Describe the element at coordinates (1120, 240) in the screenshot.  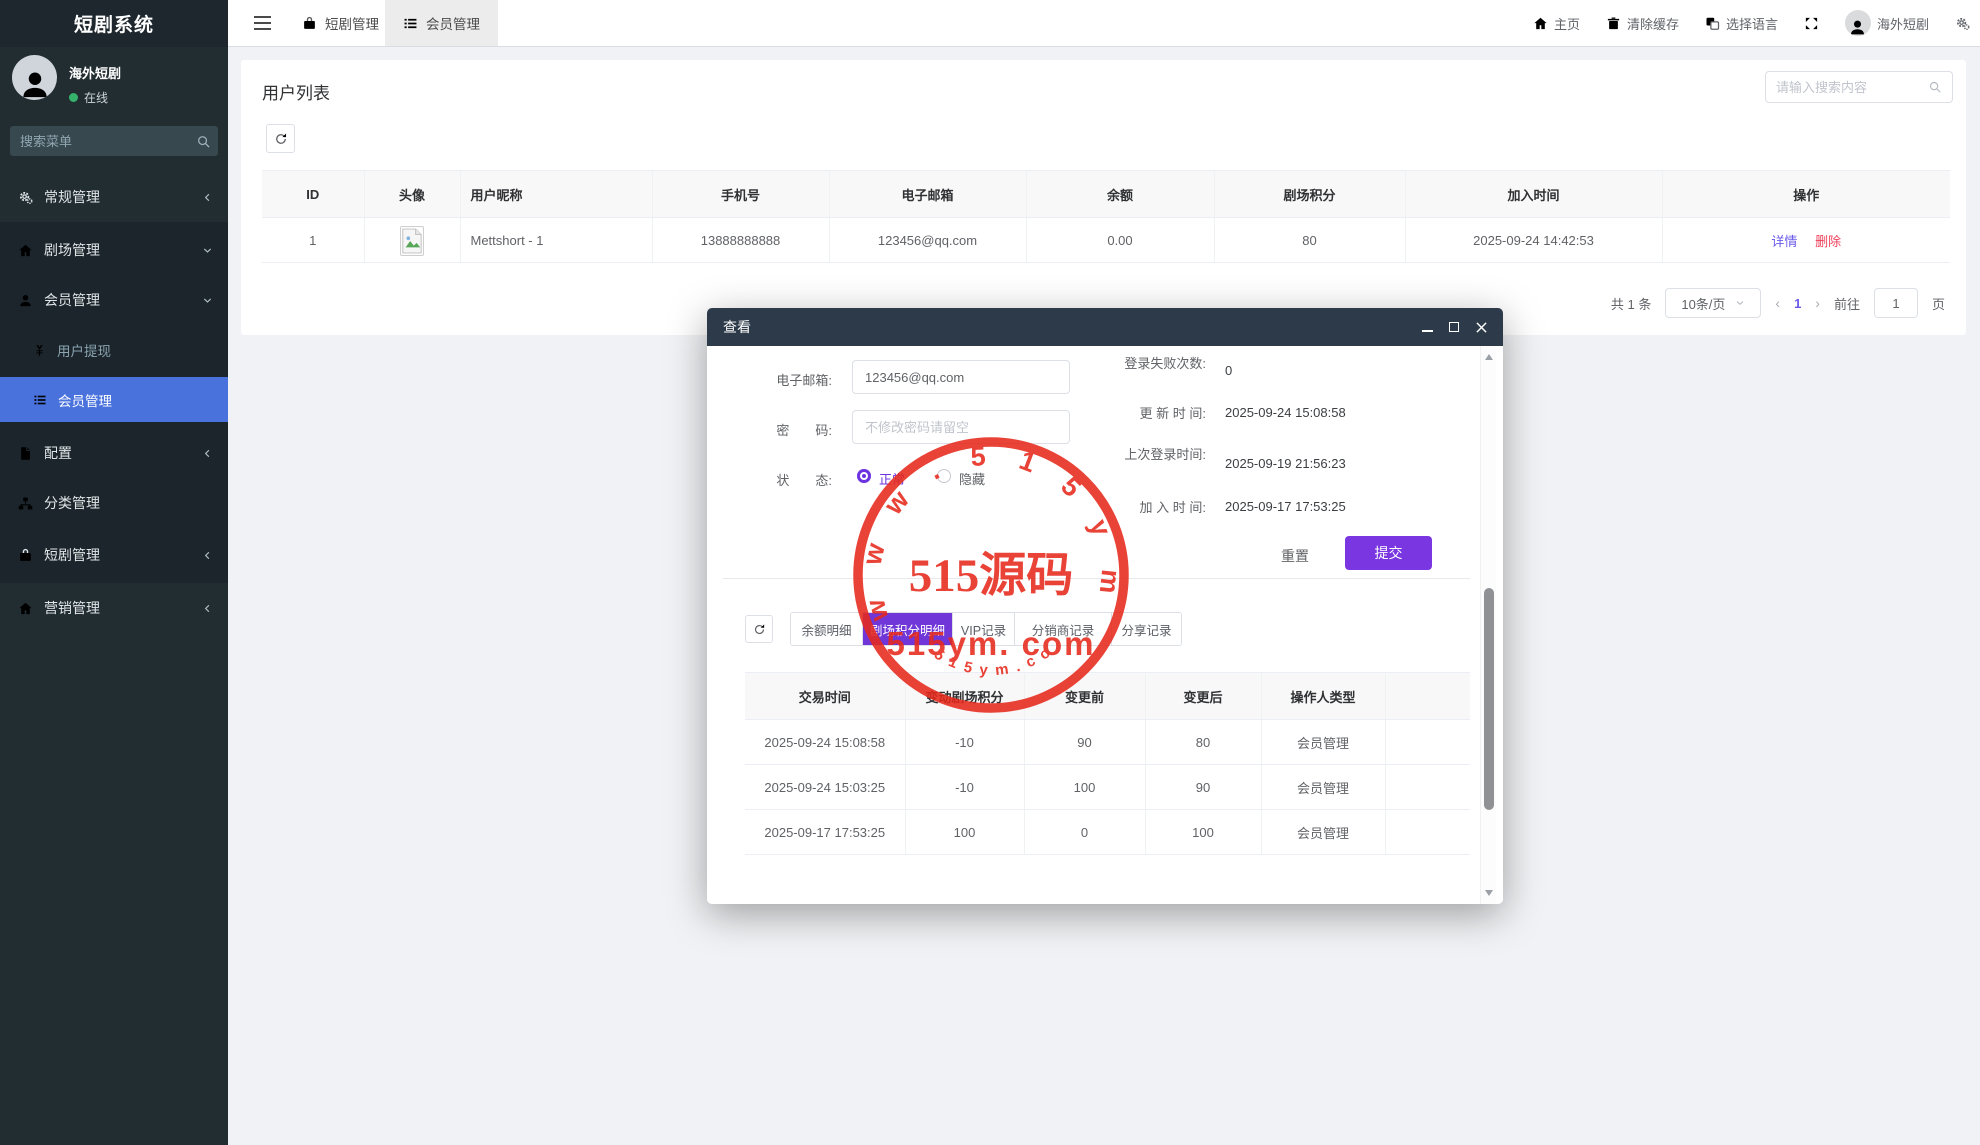
I see `cell-balance: 0.00` at that location.